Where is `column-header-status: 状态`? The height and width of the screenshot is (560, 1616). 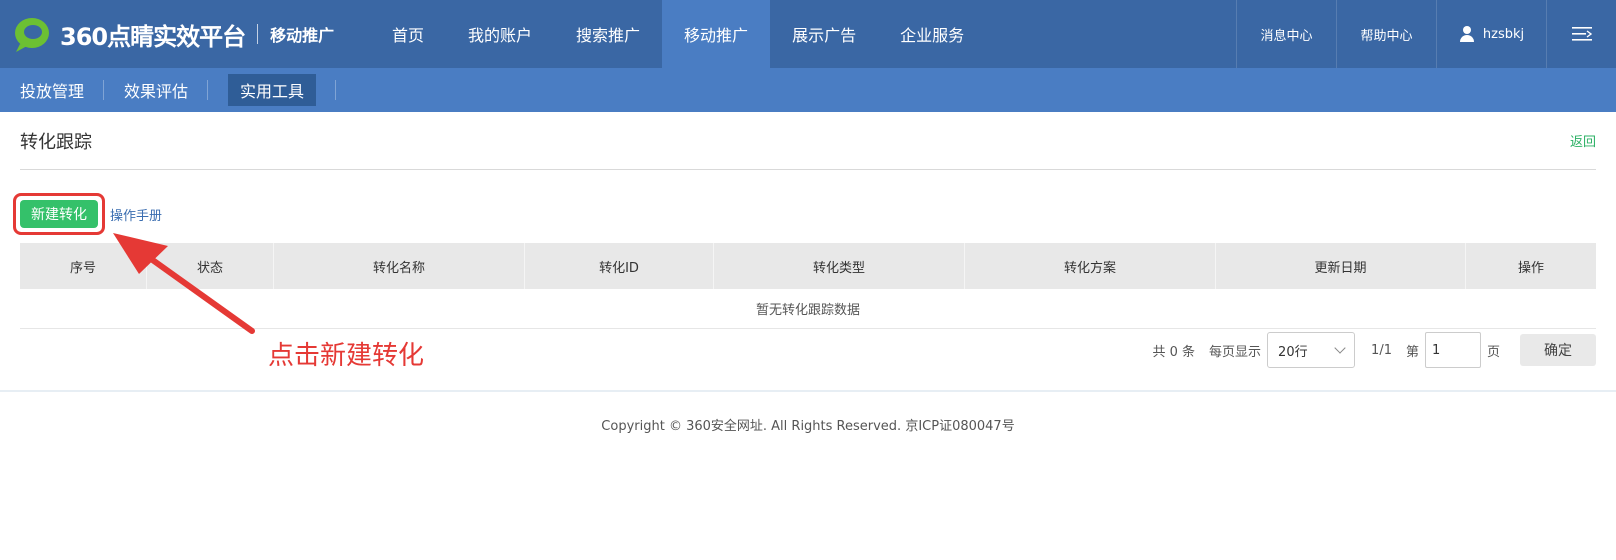
column-header-status: 状态 is located at coordinates (210, 266).